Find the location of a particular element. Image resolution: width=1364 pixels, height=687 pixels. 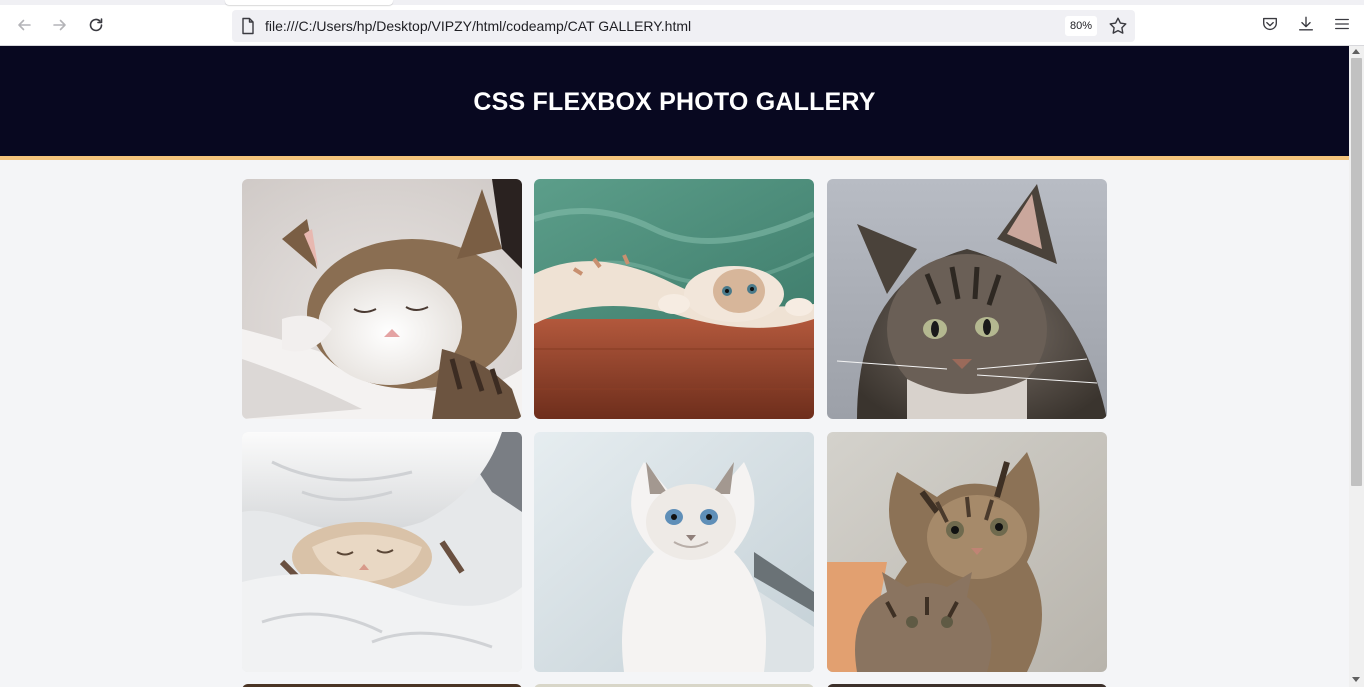

gallery-photo-sleeping-cat is located at coordinates (382, 299).